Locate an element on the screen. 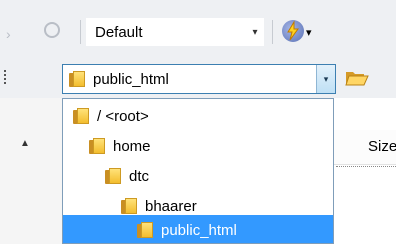 Image resolution: width=396 pixels, height=244 pixels. list-item-label: dtc is located at coordinates (139, 176).